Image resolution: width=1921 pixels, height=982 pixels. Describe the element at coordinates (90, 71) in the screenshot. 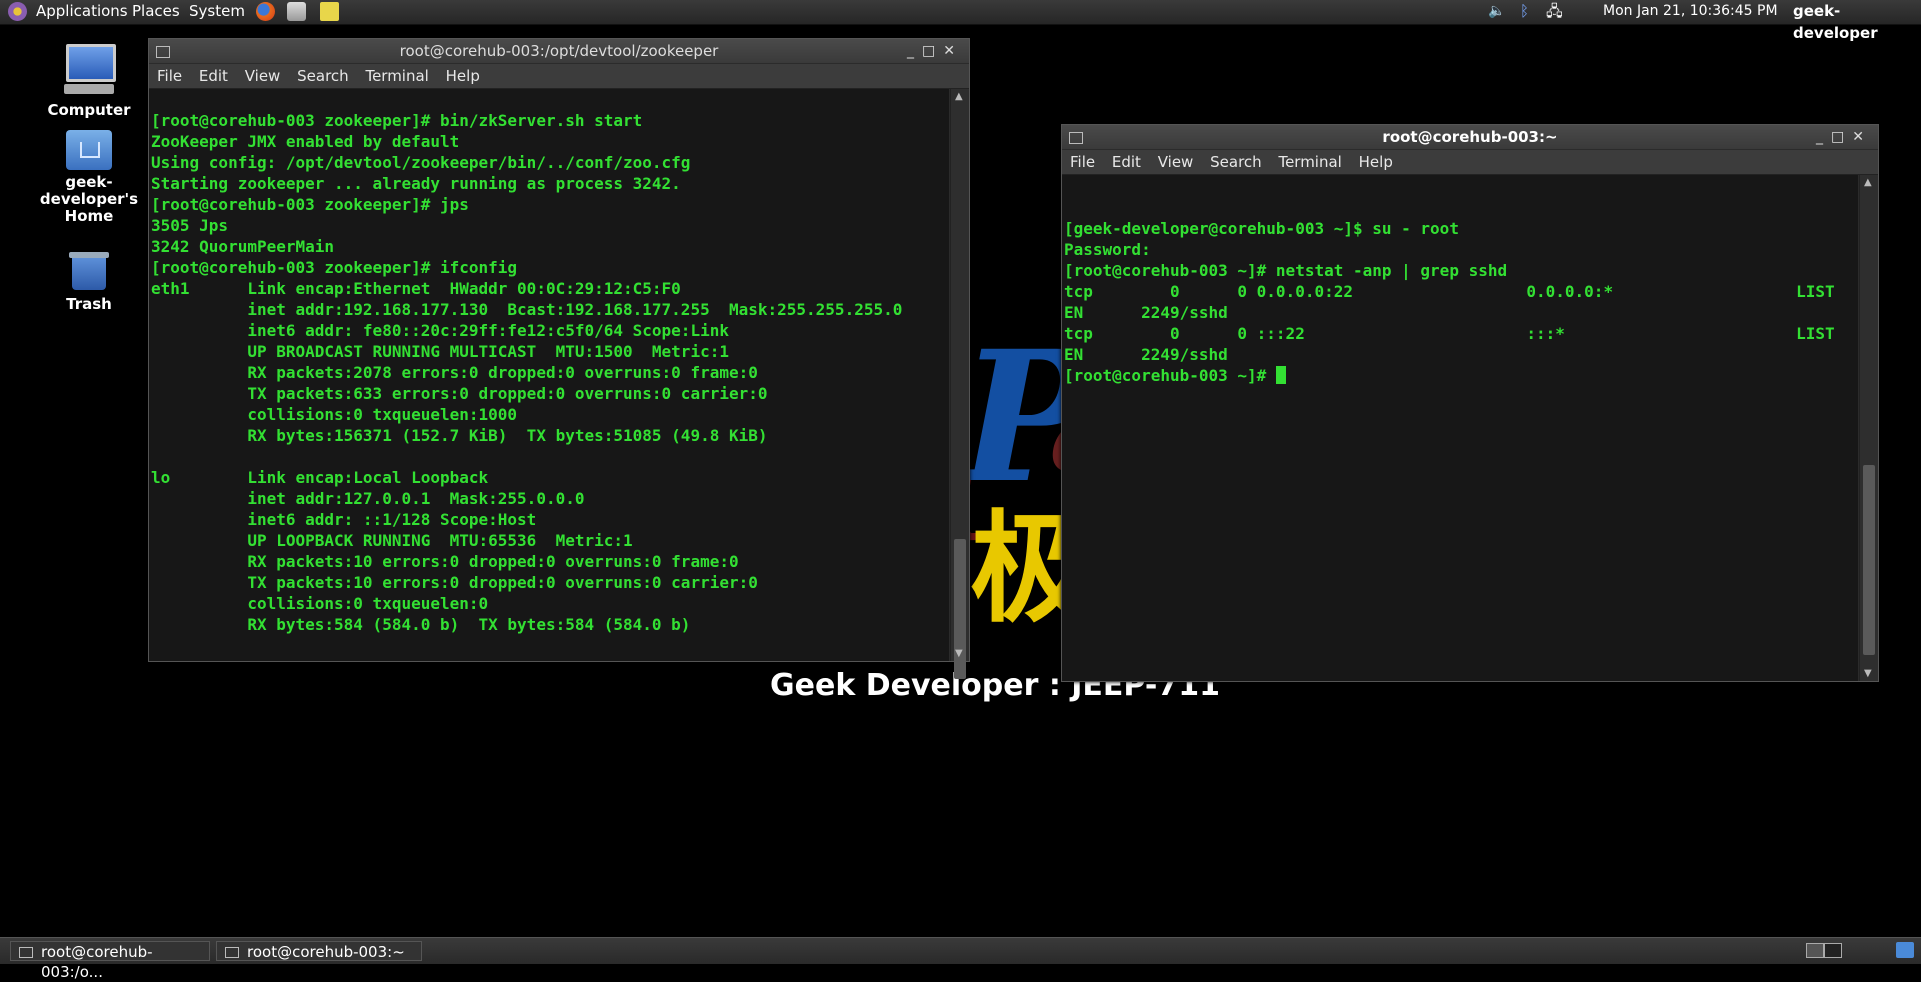

I see `computer-icon` at that location.